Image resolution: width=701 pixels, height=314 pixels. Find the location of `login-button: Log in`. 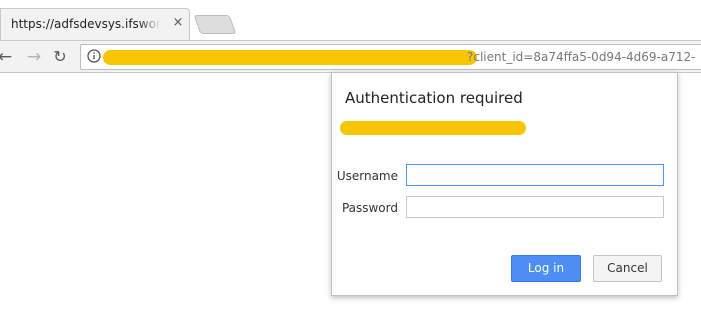

login-button: Log in is located at coordinates (546, 268).